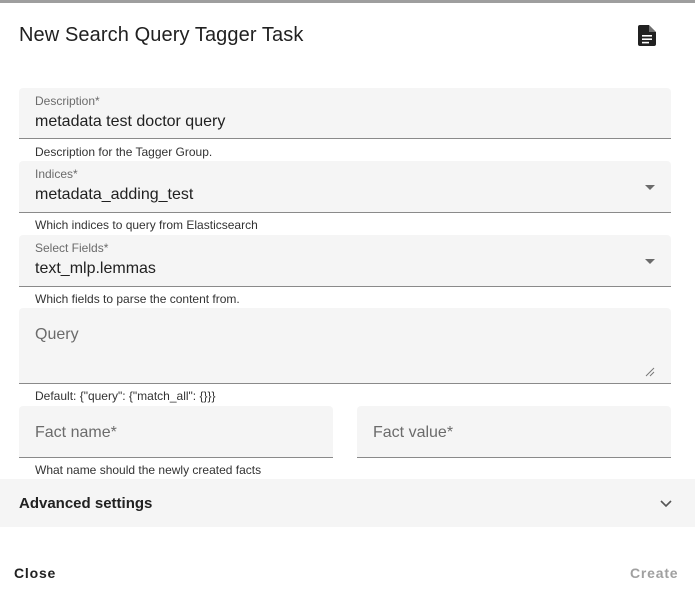  Describe the element at coordinates (654, 573) in the screenshot. I see `create-button: Create` at that location.